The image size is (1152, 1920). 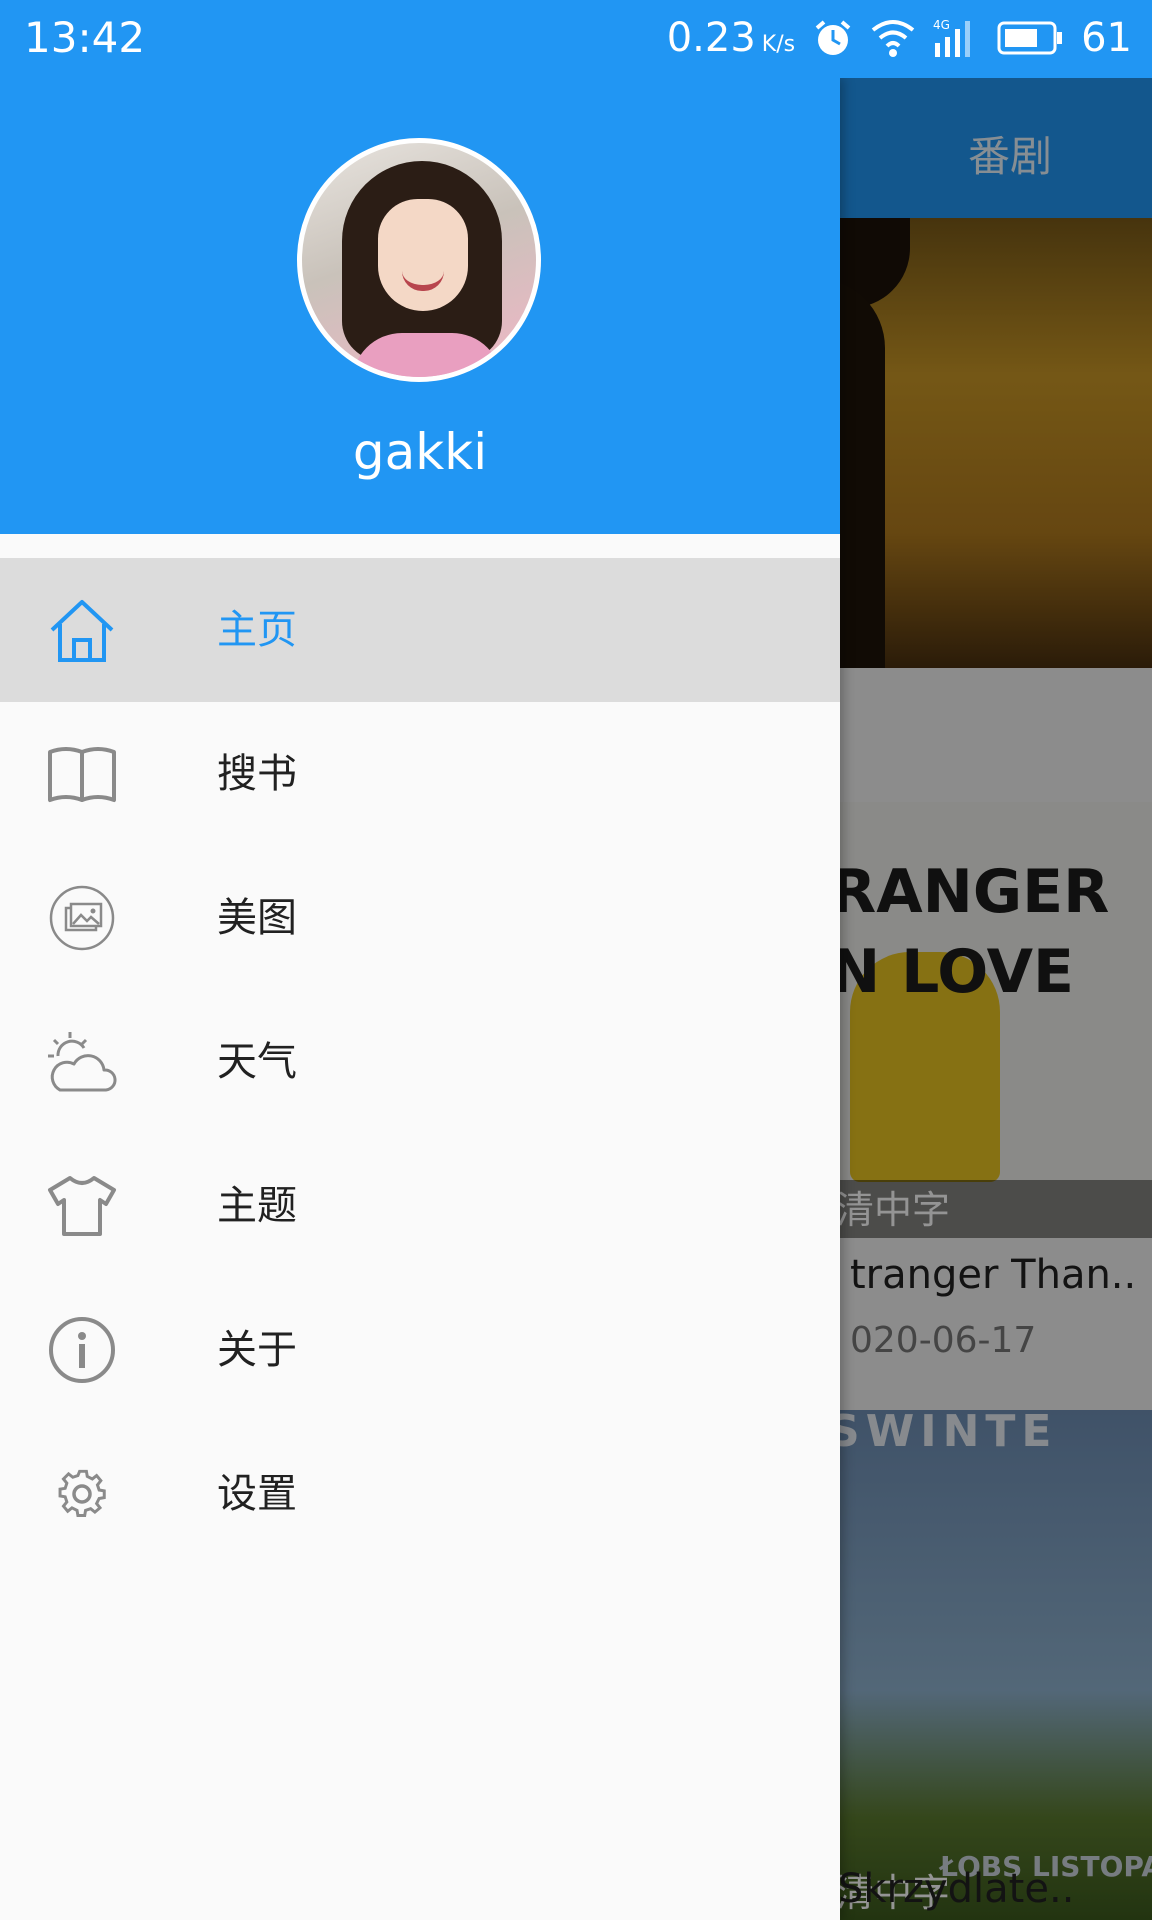 What do you see at coordinates (420, 1494) in the screenshot?
I see `menu-item-settings: 设置` at bounding box center [420, 1494].